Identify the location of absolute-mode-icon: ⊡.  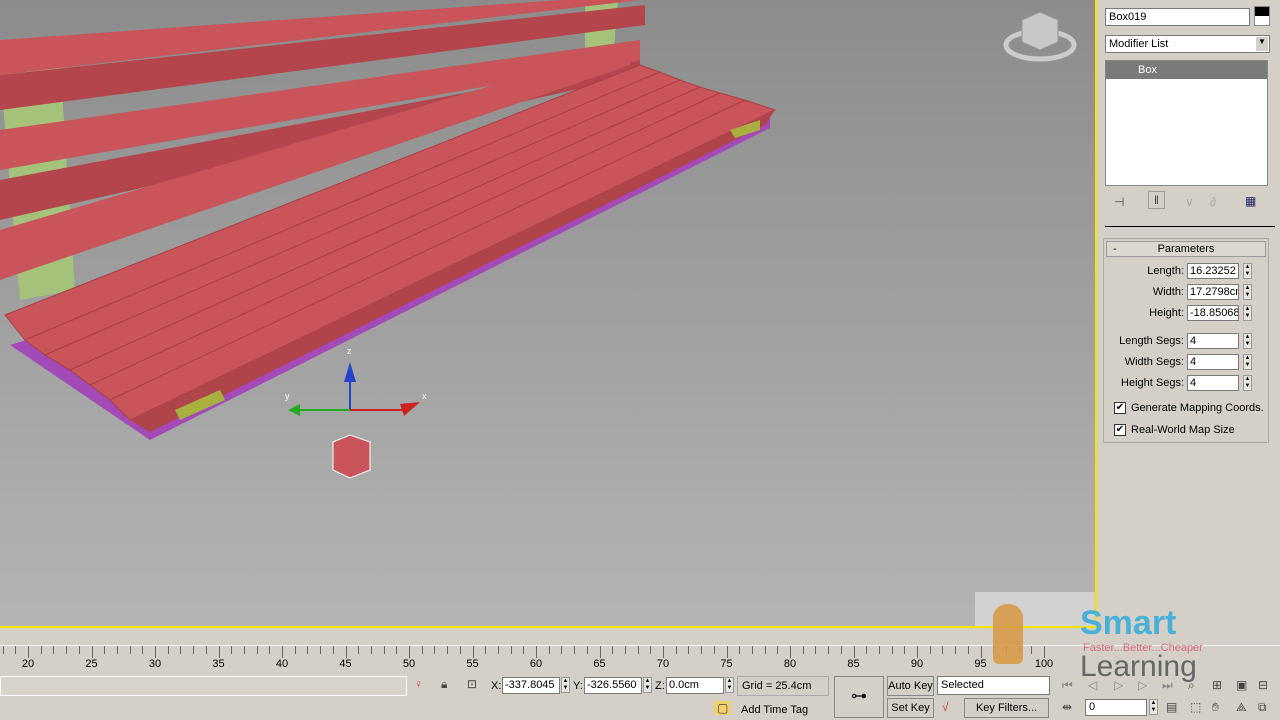
(472, 684).